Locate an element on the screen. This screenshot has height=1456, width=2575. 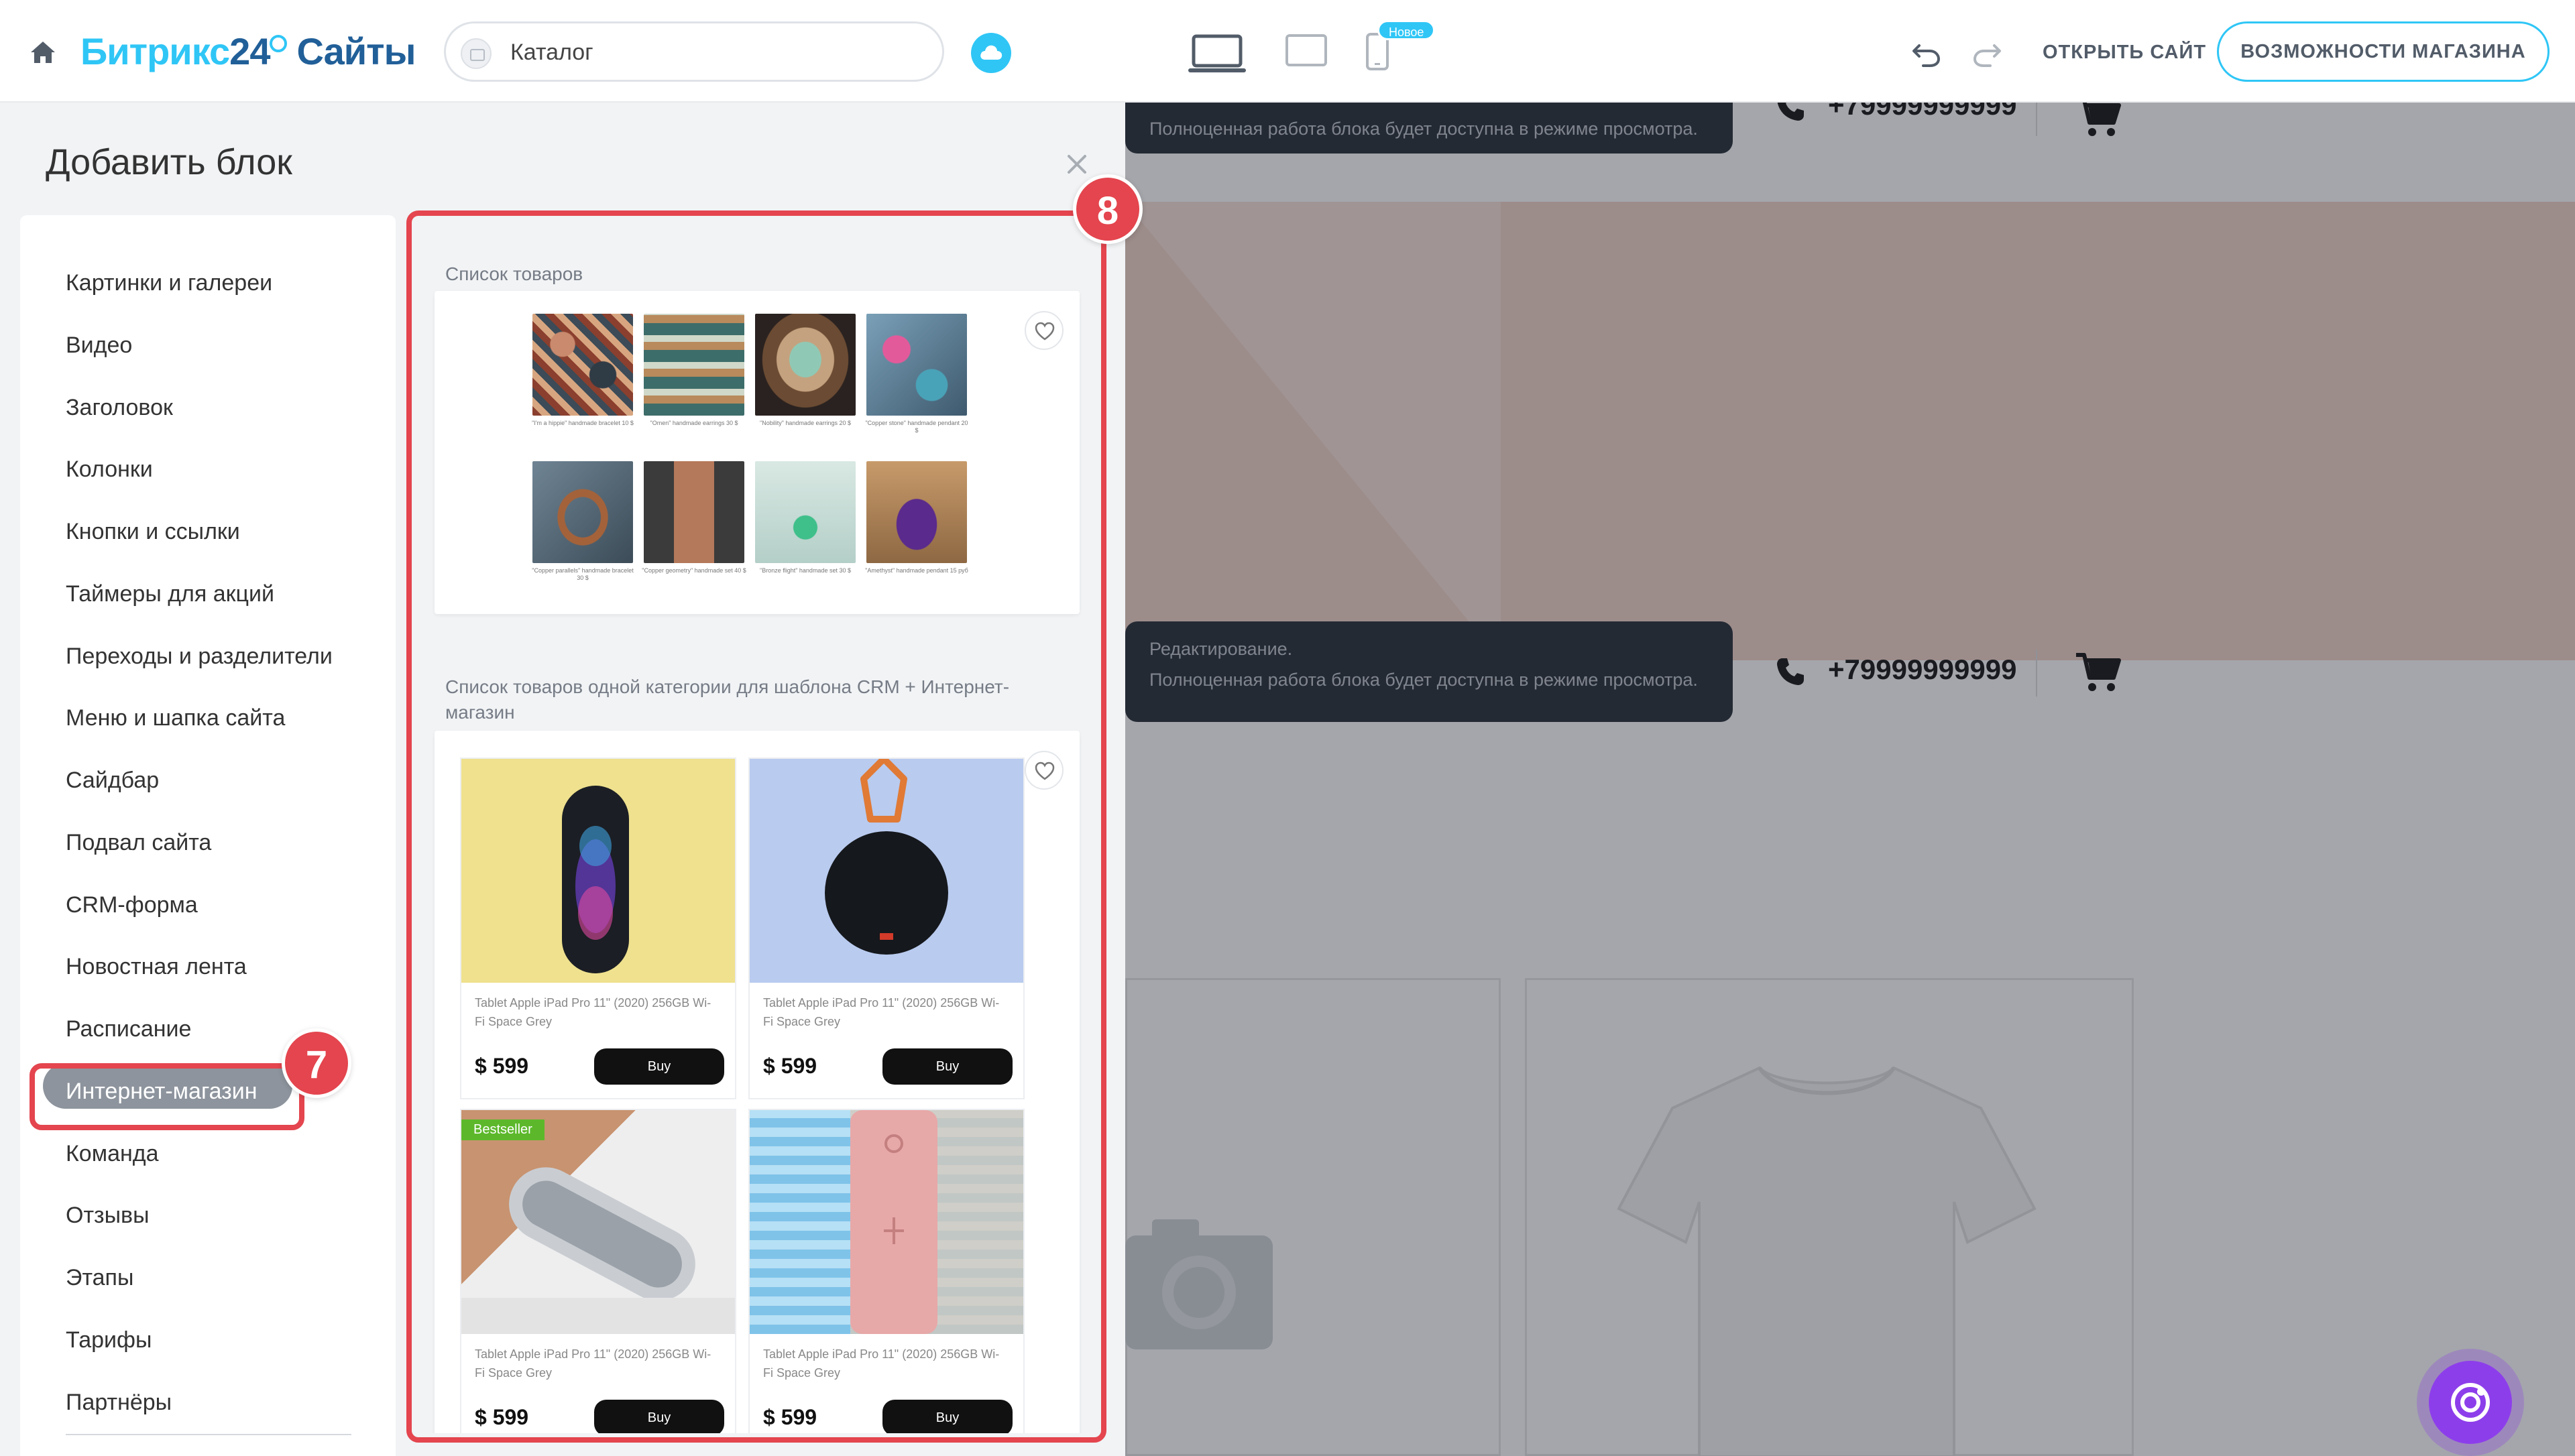
undo-icon is located at coordinates (1926, 53).